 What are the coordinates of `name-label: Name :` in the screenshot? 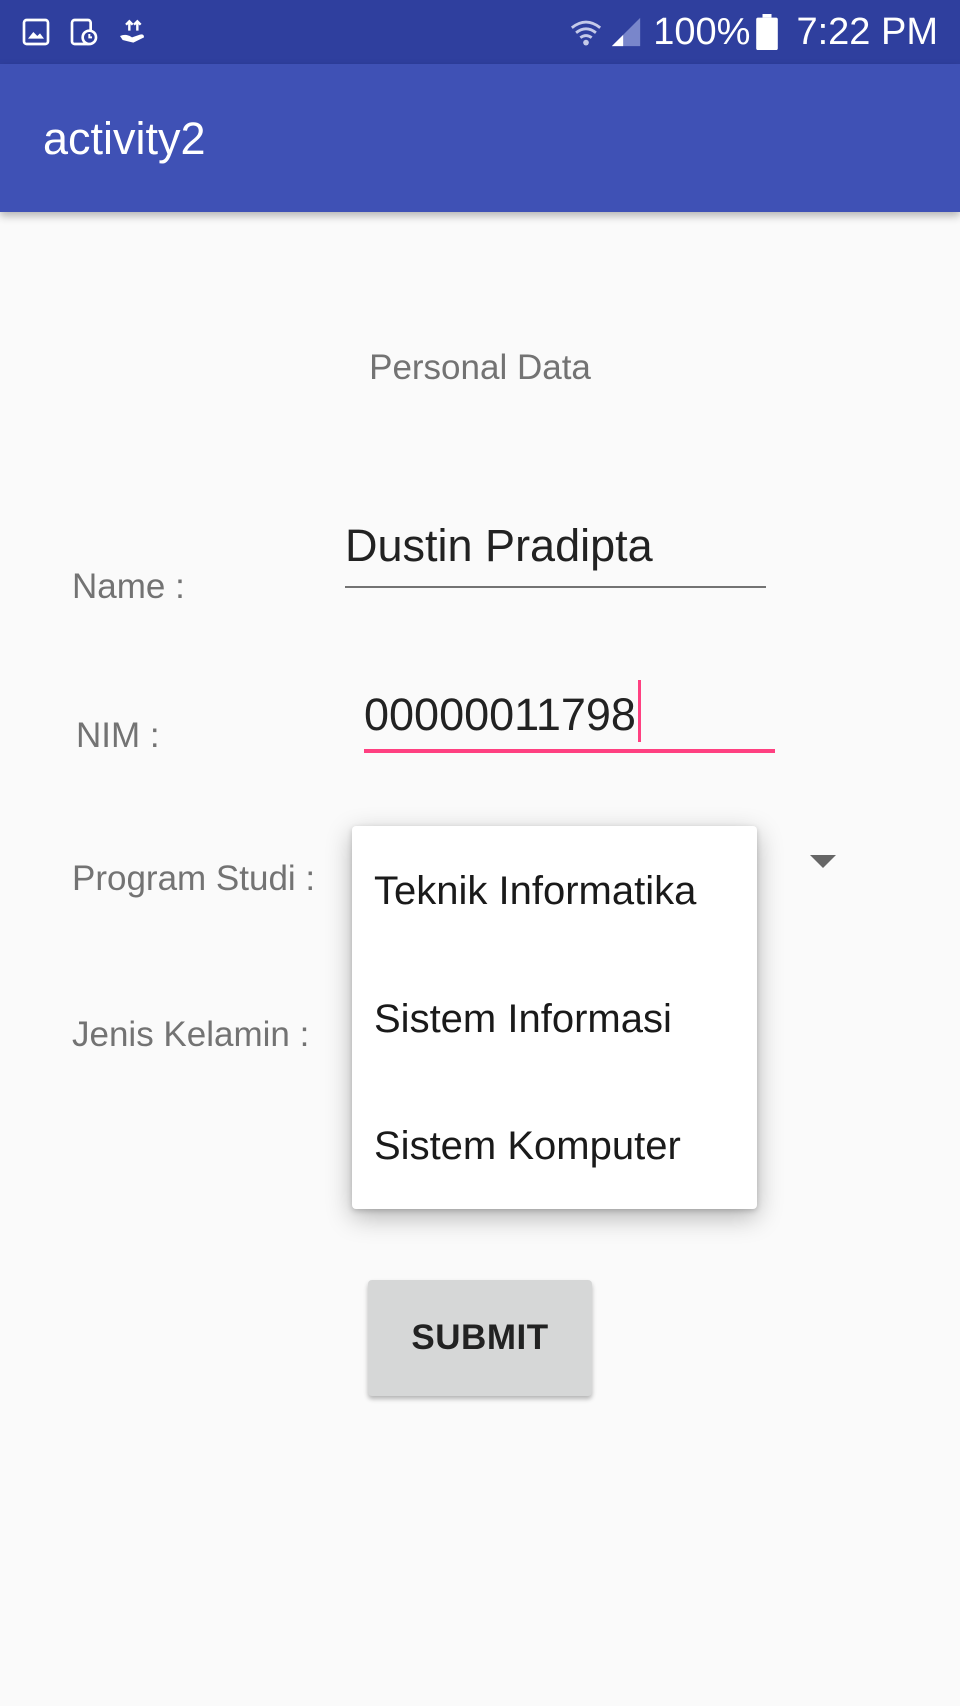 It's located at (128, 586).